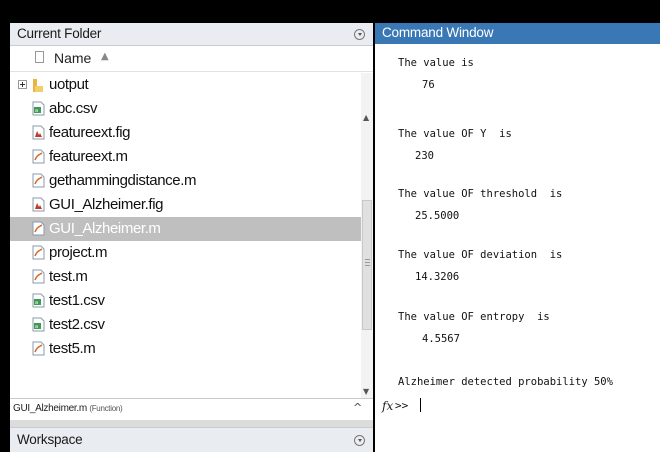 The image size is (660, 452). I want to click on file-name: test1.csv, so click(77, 300).